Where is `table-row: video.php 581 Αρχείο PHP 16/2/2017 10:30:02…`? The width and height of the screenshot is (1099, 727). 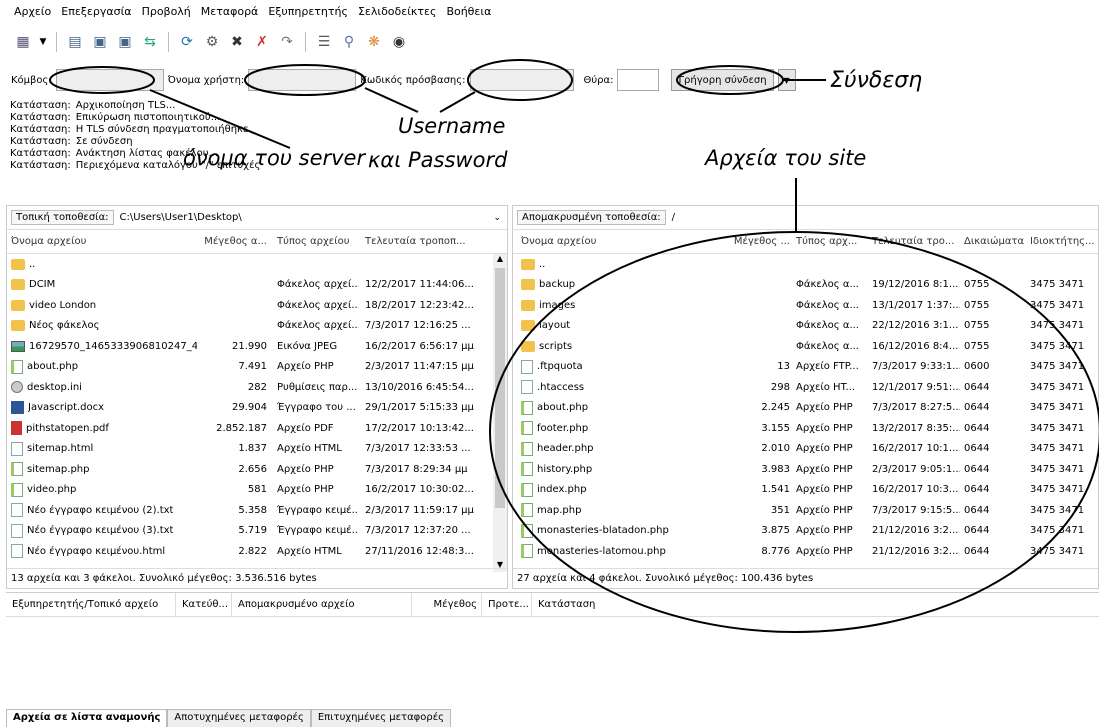 table-row: video.php 581 Αρχείο PHP 16/2/2017 10:30:02… is located at coordinates (257, 490).